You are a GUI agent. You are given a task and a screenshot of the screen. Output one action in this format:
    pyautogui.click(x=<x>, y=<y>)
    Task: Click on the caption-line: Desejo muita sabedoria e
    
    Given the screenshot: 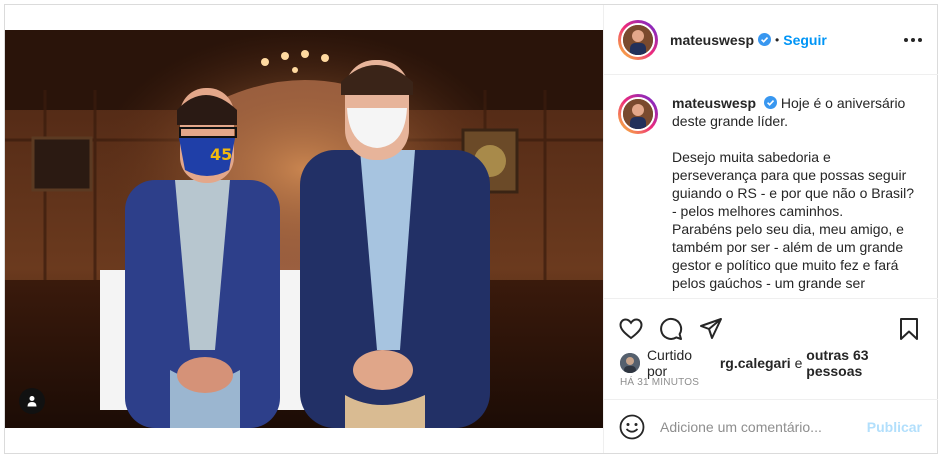 What is the action you would take?
    pyautogui.click(x=751, y=157)
    